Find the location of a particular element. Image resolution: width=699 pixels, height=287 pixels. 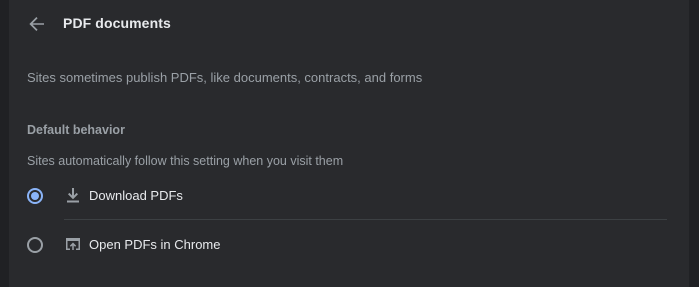

section-heading: Default behavior is located at coordinates (76, 130).